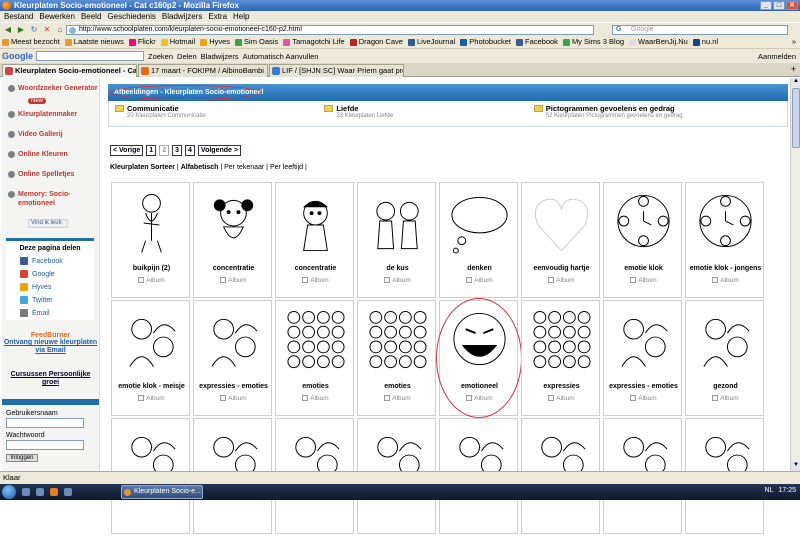 The width and height of the screenshot is (800, 536). I want to click on card-title: emotie klok - jongens, so click(725, 268).